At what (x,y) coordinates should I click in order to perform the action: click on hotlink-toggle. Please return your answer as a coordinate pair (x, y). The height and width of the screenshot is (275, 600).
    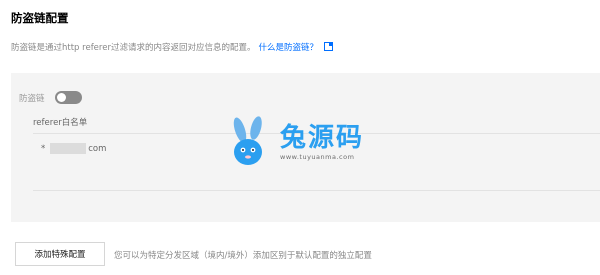
    Looking at the image, I should click on (68, 97).